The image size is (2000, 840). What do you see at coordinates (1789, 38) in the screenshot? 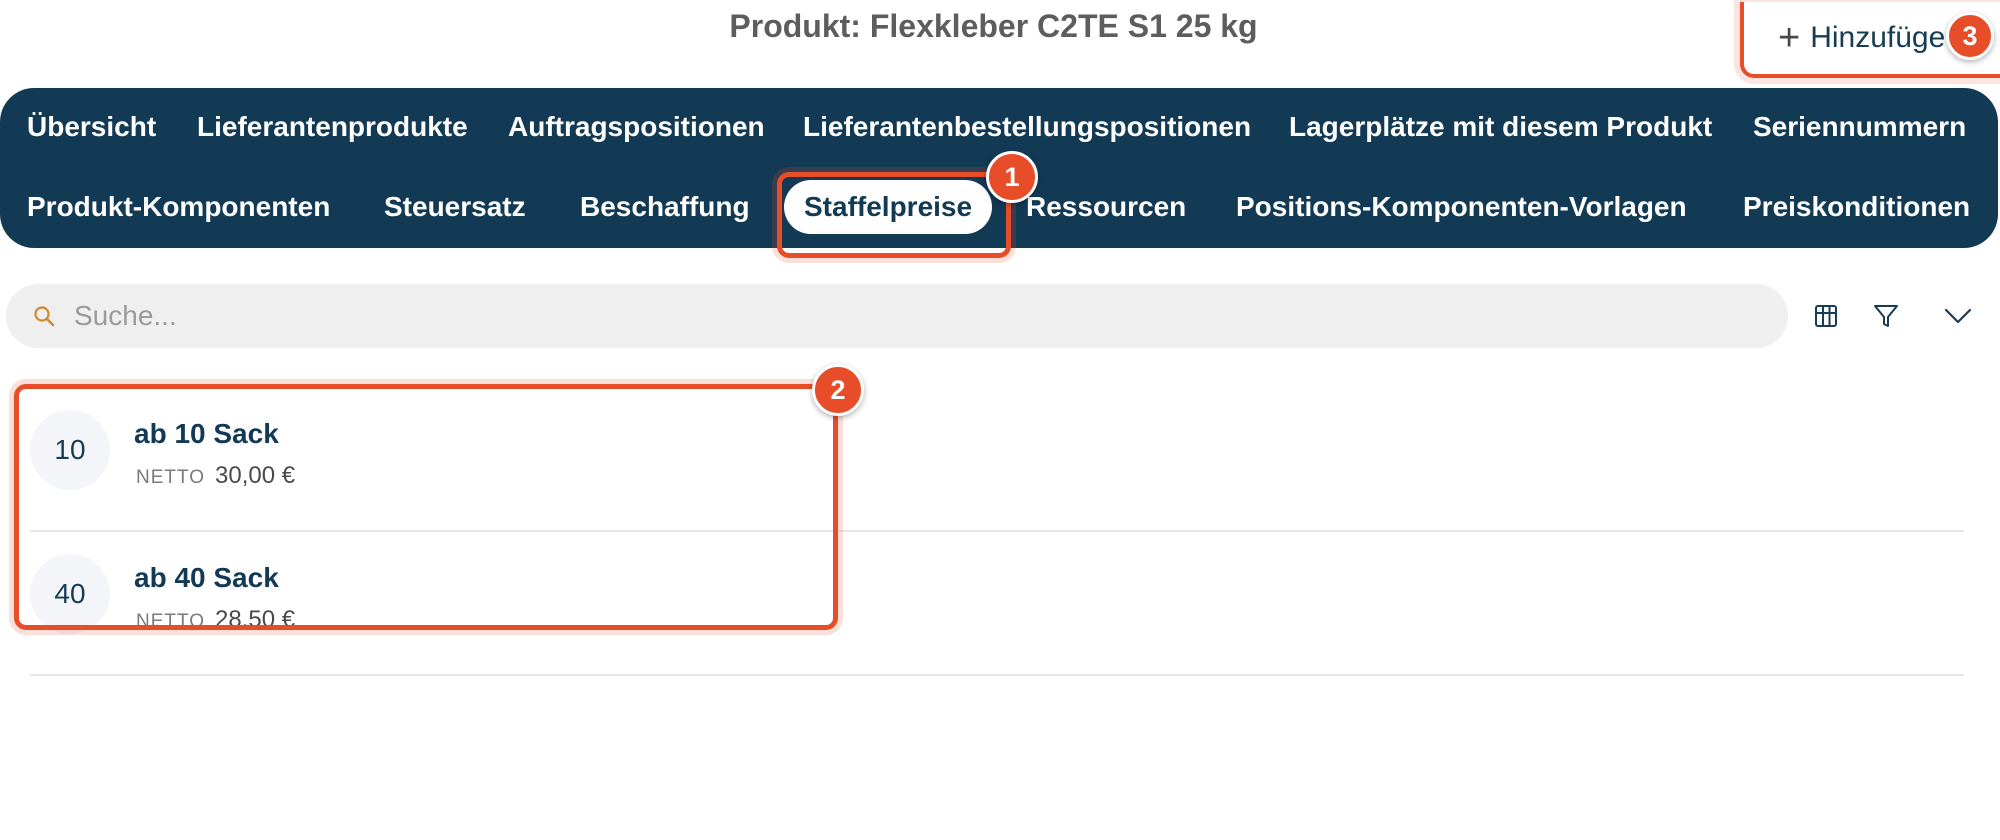
I see `plus-icon: +` at bounding box center [1789, 38].